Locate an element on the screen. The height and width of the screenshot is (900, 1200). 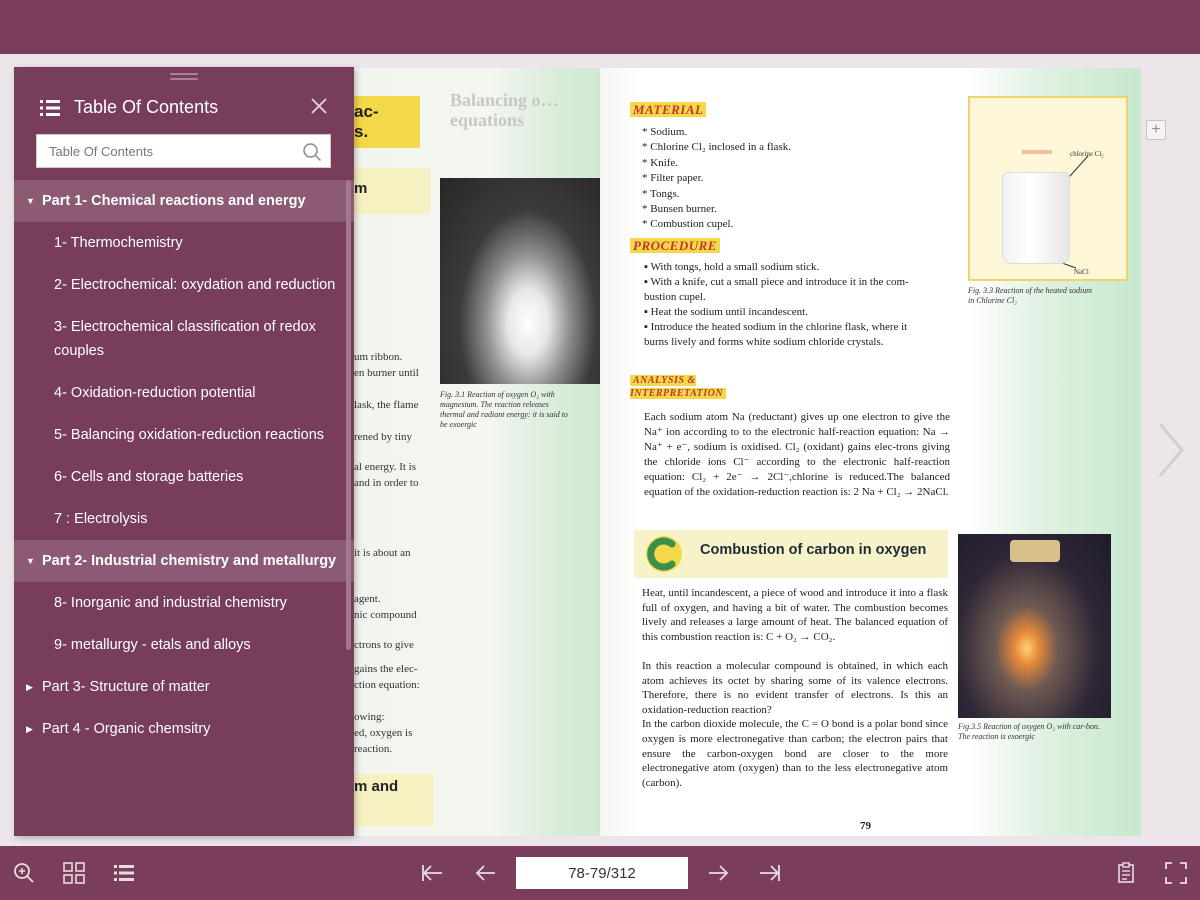
fullscreen-icon is located at coordinates (1176, 873).